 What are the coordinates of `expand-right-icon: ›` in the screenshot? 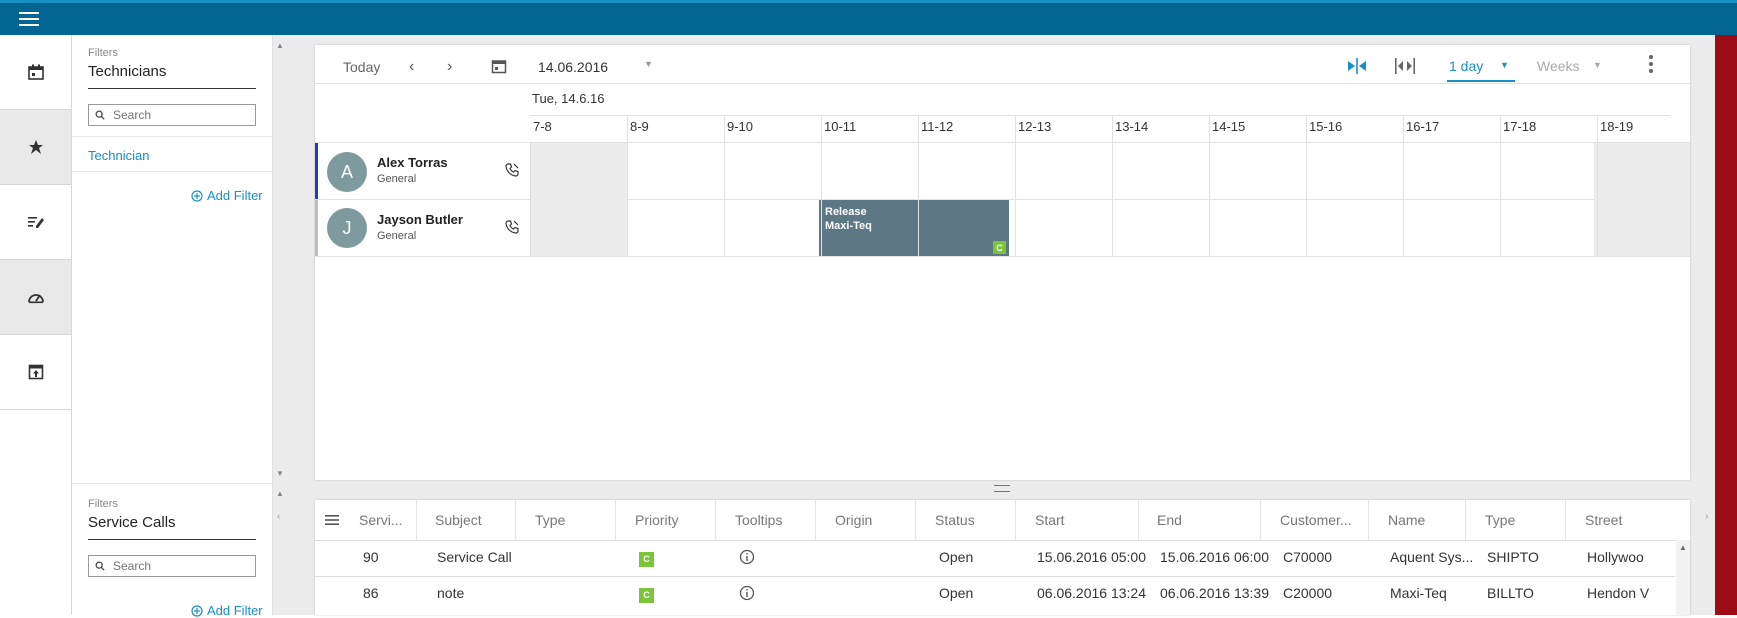 It's located at (1706, 516).